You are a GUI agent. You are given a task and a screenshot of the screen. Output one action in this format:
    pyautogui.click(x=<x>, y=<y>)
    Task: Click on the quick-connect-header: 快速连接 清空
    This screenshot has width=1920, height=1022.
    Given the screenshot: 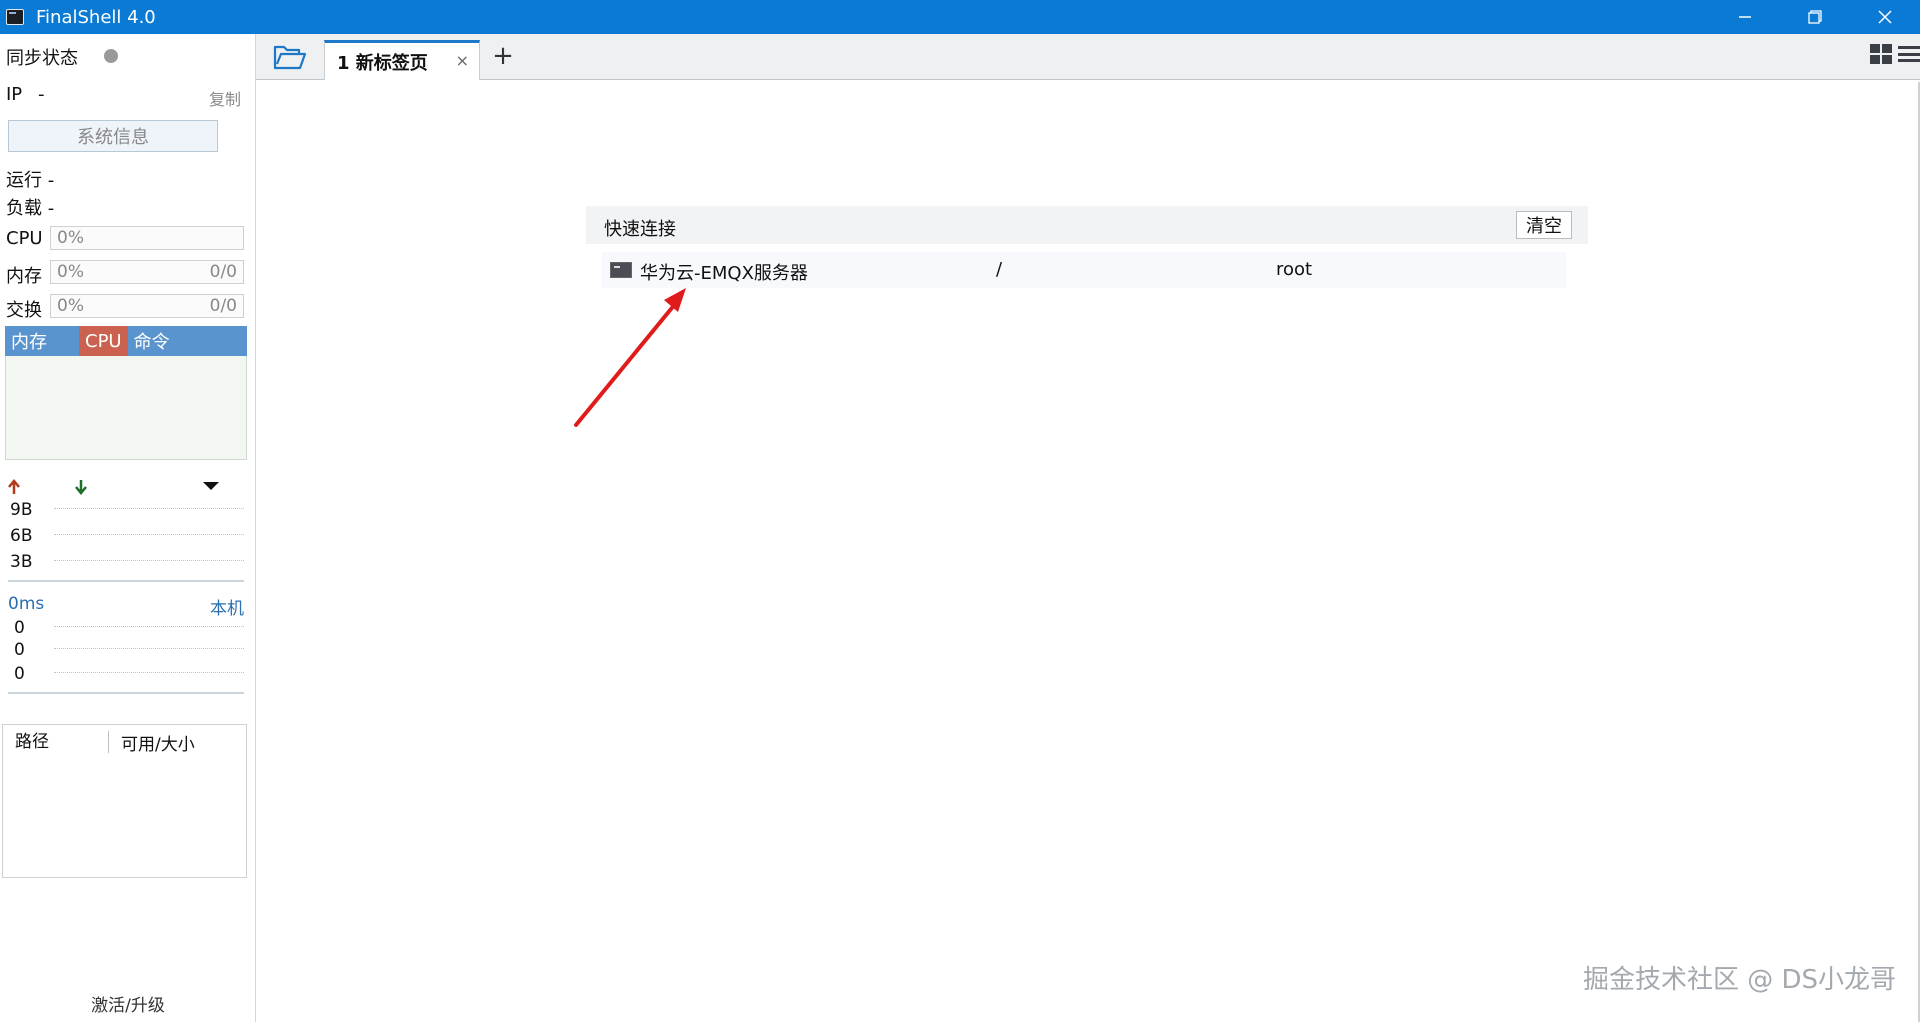 What is the action you would take?
    pyautogui.click(x=1087, y=225)
    